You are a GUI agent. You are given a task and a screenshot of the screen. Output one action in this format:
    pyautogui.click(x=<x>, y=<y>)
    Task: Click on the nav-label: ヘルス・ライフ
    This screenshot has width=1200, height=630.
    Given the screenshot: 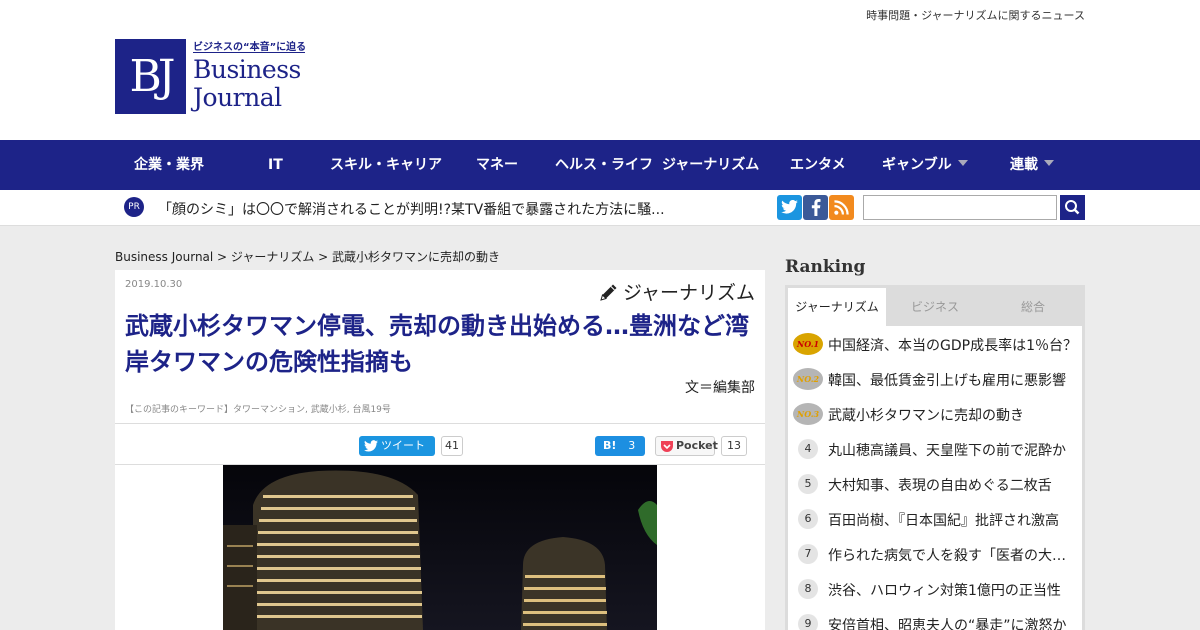 What is the action you would take?
    pyautogui.click(x=604, y=165)
    